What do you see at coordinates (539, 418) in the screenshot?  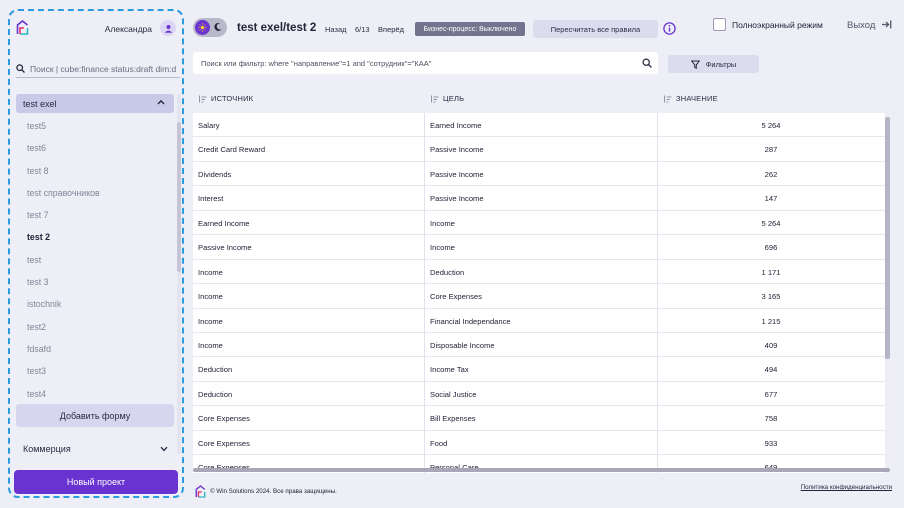 I see `table-row: Core Expenses Bill Expenses 758` at bounding box center [539, 418].